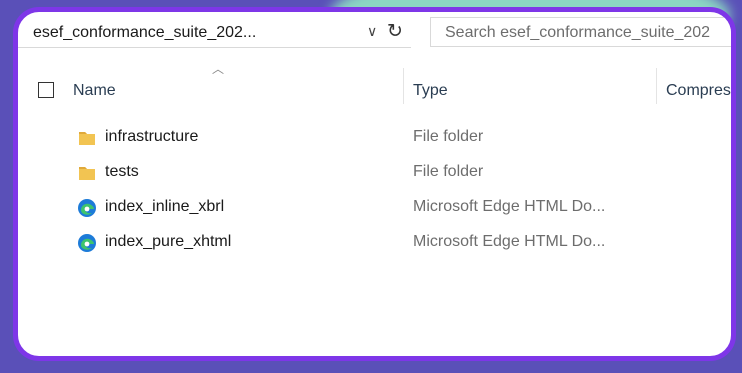 This screenshot has height=373, width=742. What do you see at coordinates (374, 87) in the screenshot?
I see `column-header: ︿ Name Type Compres` at bounding box center [374, 87].